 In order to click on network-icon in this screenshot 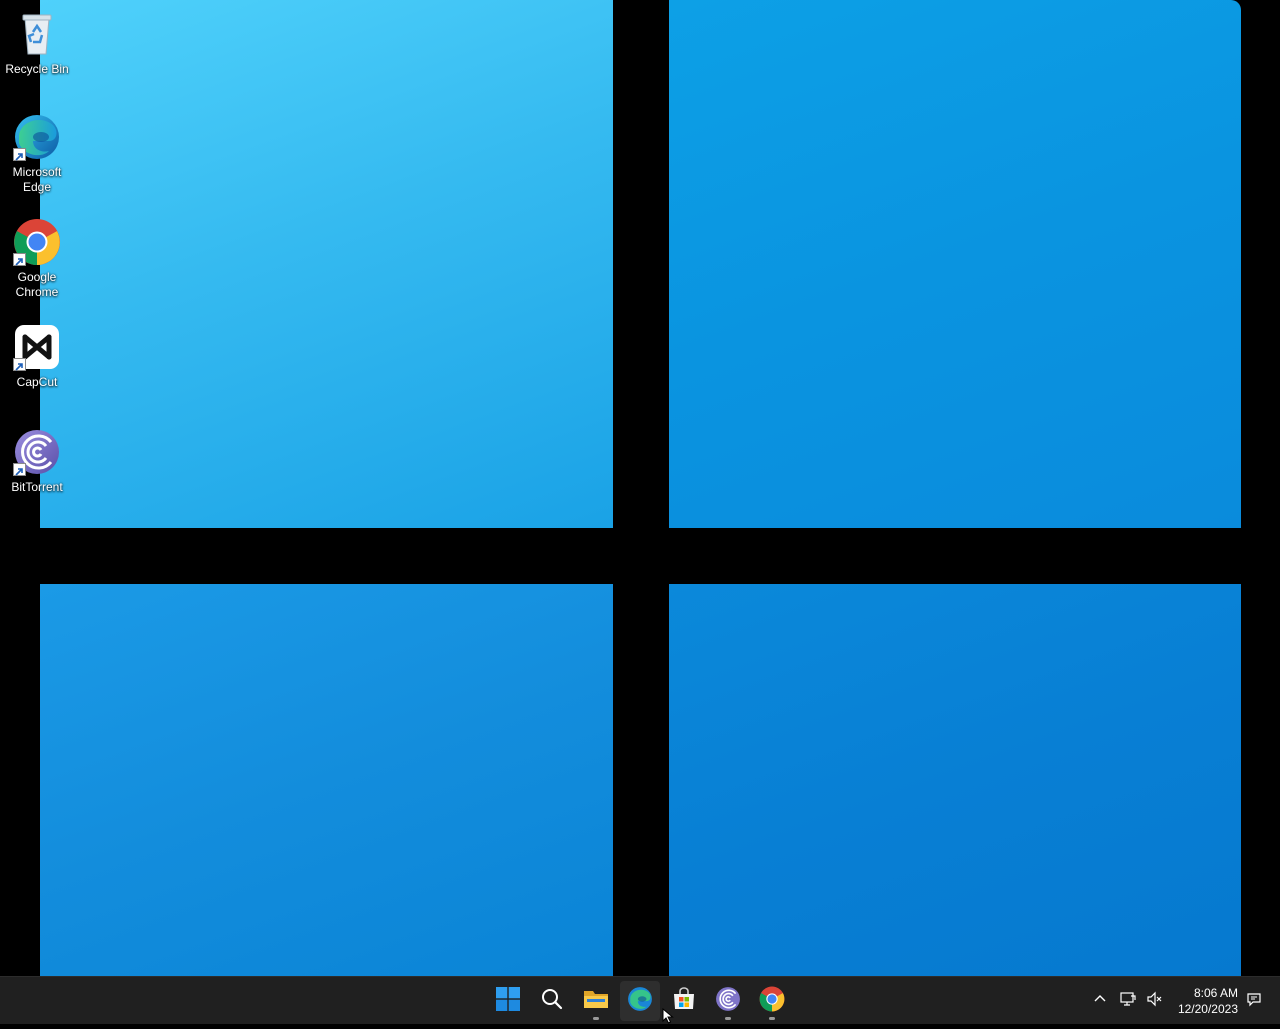, I will do `click(1128, 1001)`.